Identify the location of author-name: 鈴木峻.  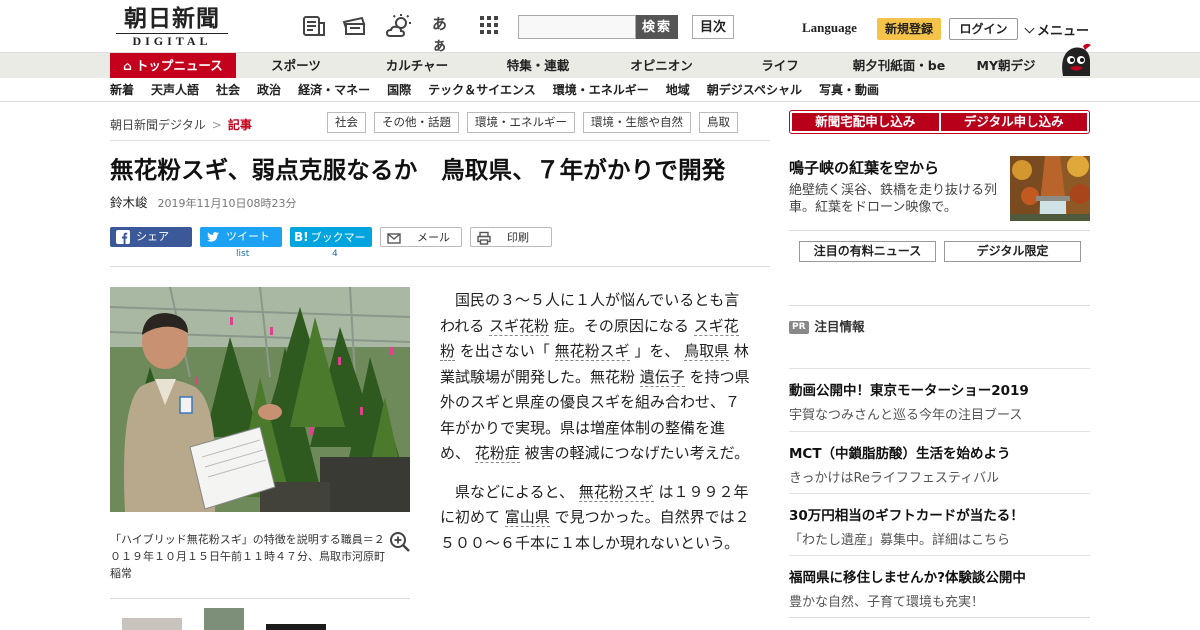
(129, 202).